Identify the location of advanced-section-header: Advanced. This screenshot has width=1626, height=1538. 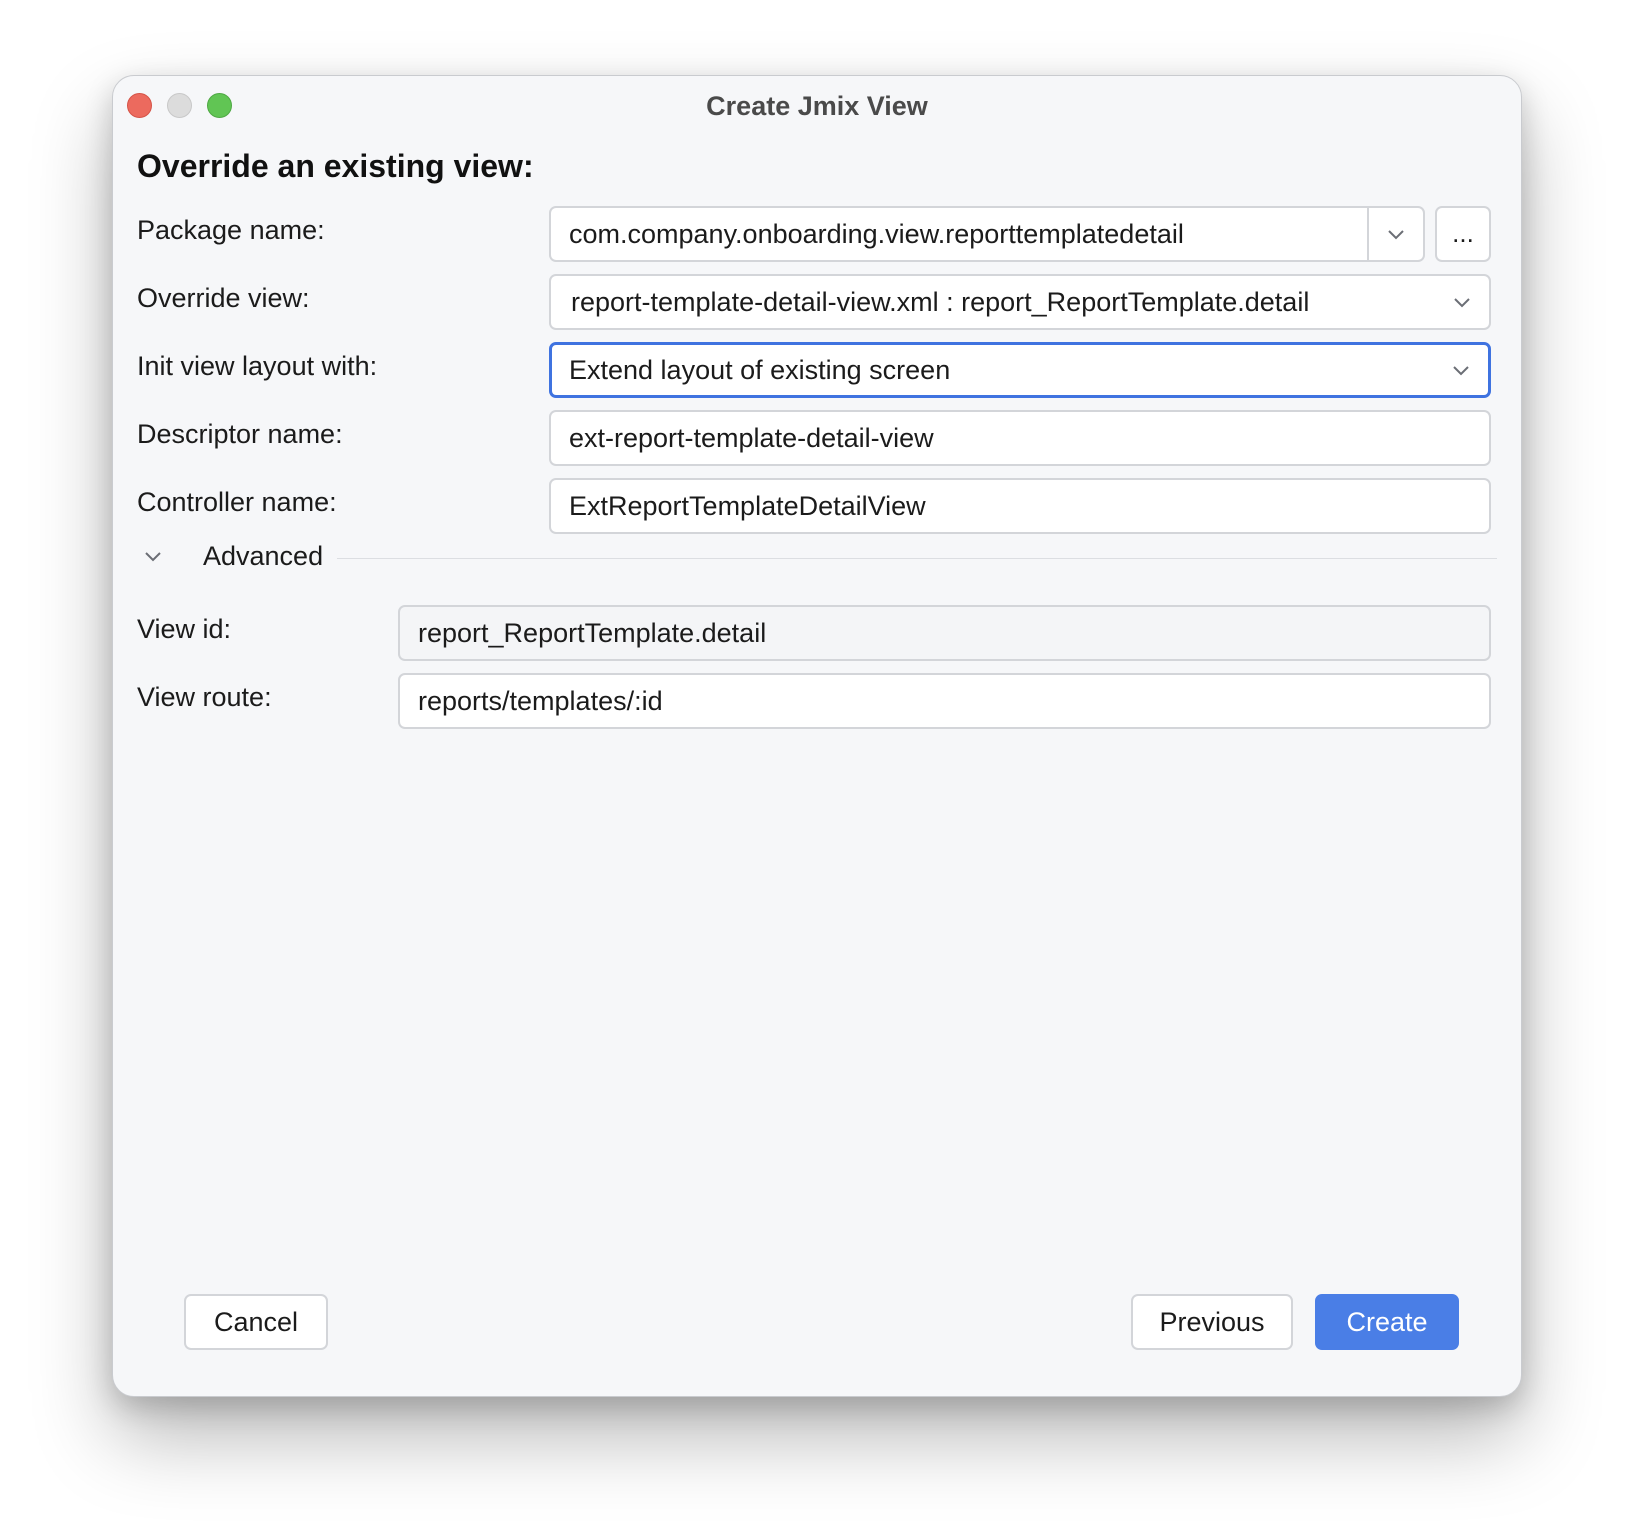
(817, 556).